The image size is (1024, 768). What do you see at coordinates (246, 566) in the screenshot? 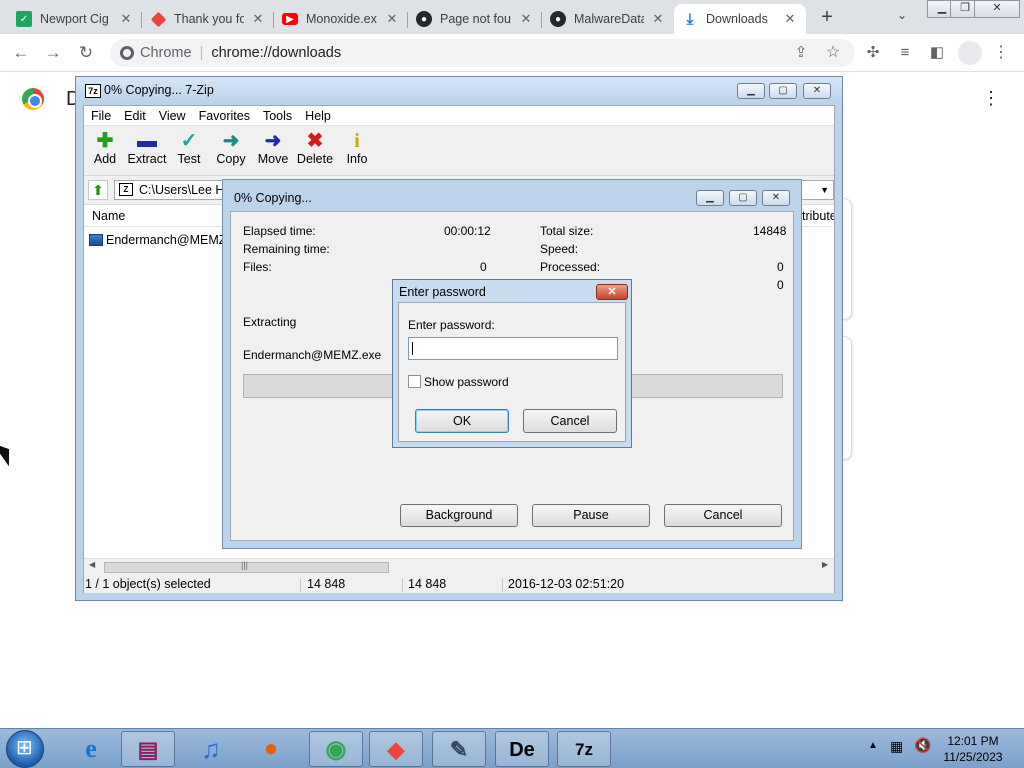
I see `scrollbar-thumb: |||` at bounding box center [246, 566].